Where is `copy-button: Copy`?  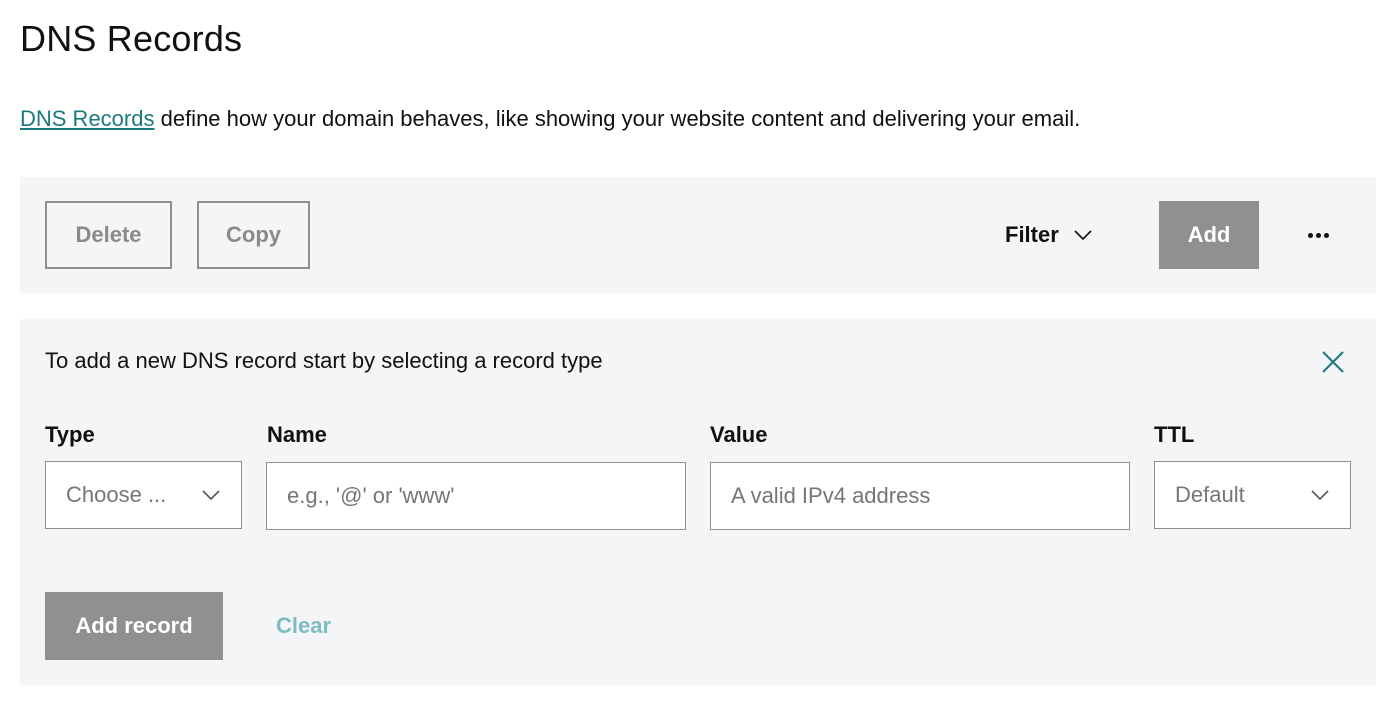 copy-button: Copy is located at coordinates (253, 235).